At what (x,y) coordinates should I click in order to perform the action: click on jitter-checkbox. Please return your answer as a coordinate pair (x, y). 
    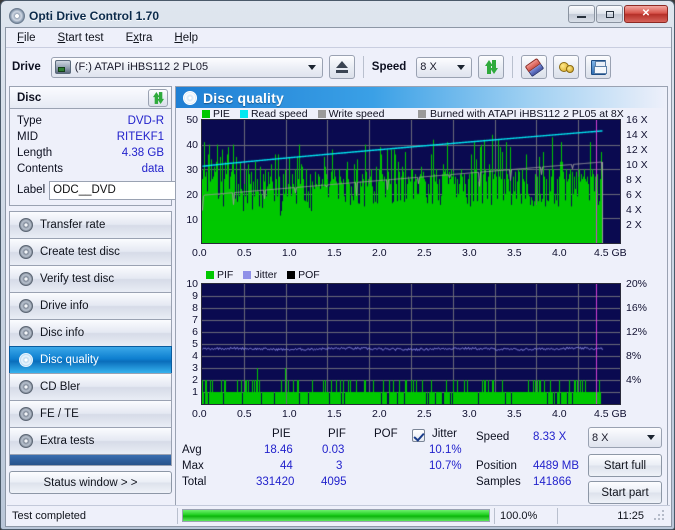
    Looking at the image, I should click on (418, 435).